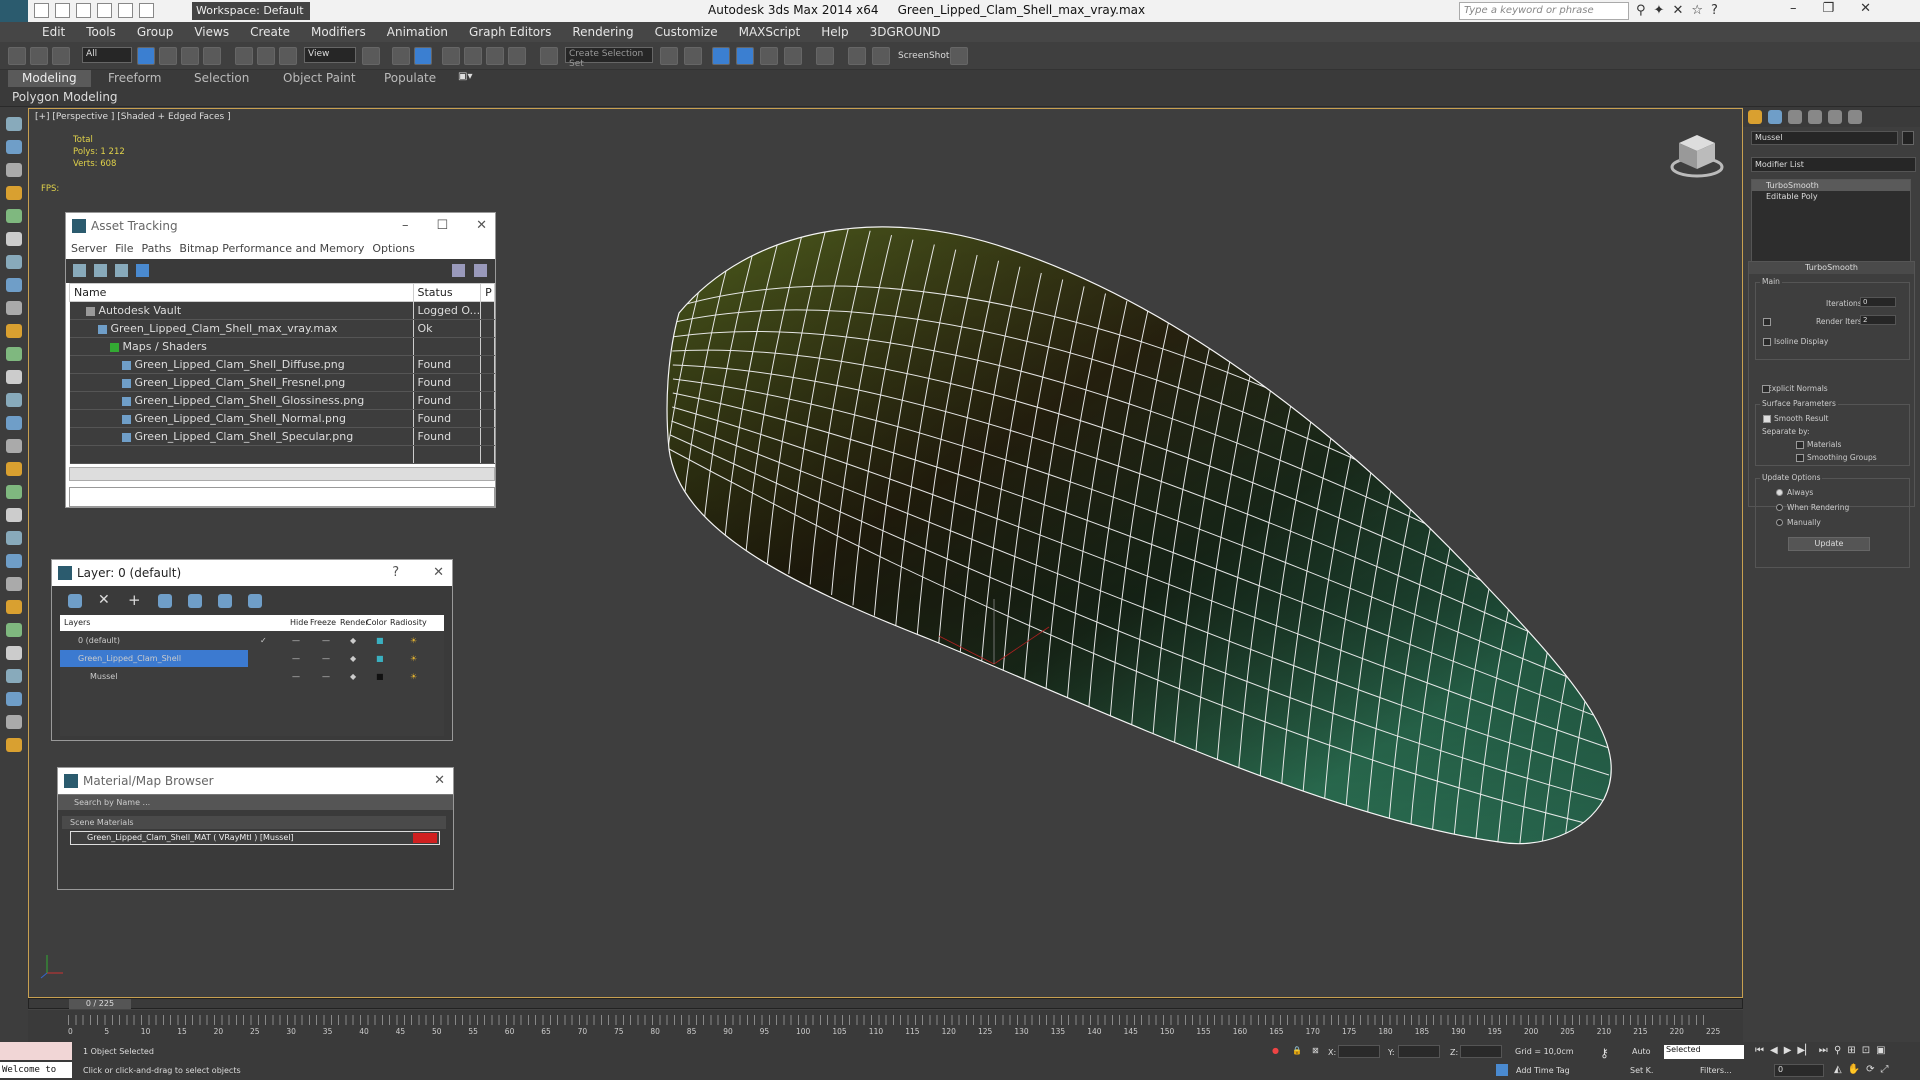 This screenshot has width=1920, height=1080. What do you see at coordinates (609, 58) in the screenshot?
I see `named-selection-set-dropdown: Create Selection Set` at bounding box center [609, 58].